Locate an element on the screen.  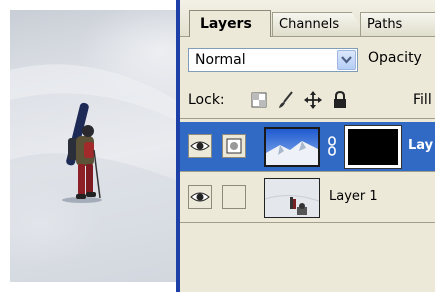
lock-transparent-icon is located at coordinates (259, 100).